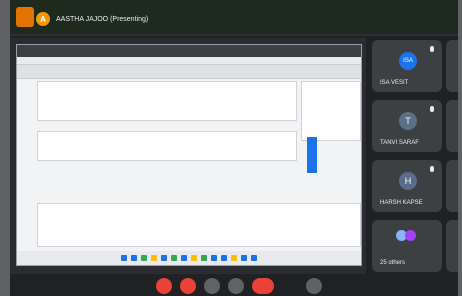 The image size is (462, 296). What do you see at coordinates (189, 61) in the screenshot?
I see `shared-window-menubar` at bounding box center [189, 61].